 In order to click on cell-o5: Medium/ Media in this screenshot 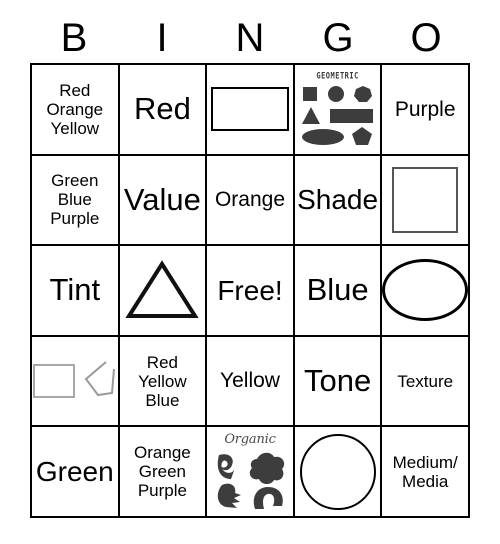, I will do `click(426, 472)`.